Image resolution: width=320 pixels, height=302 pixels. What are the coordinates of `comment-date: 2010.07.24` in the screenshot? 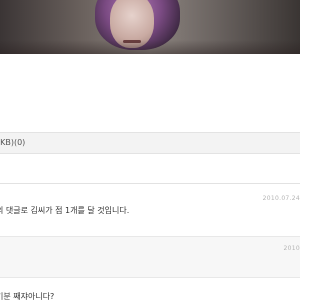 It's located at (281, 198).